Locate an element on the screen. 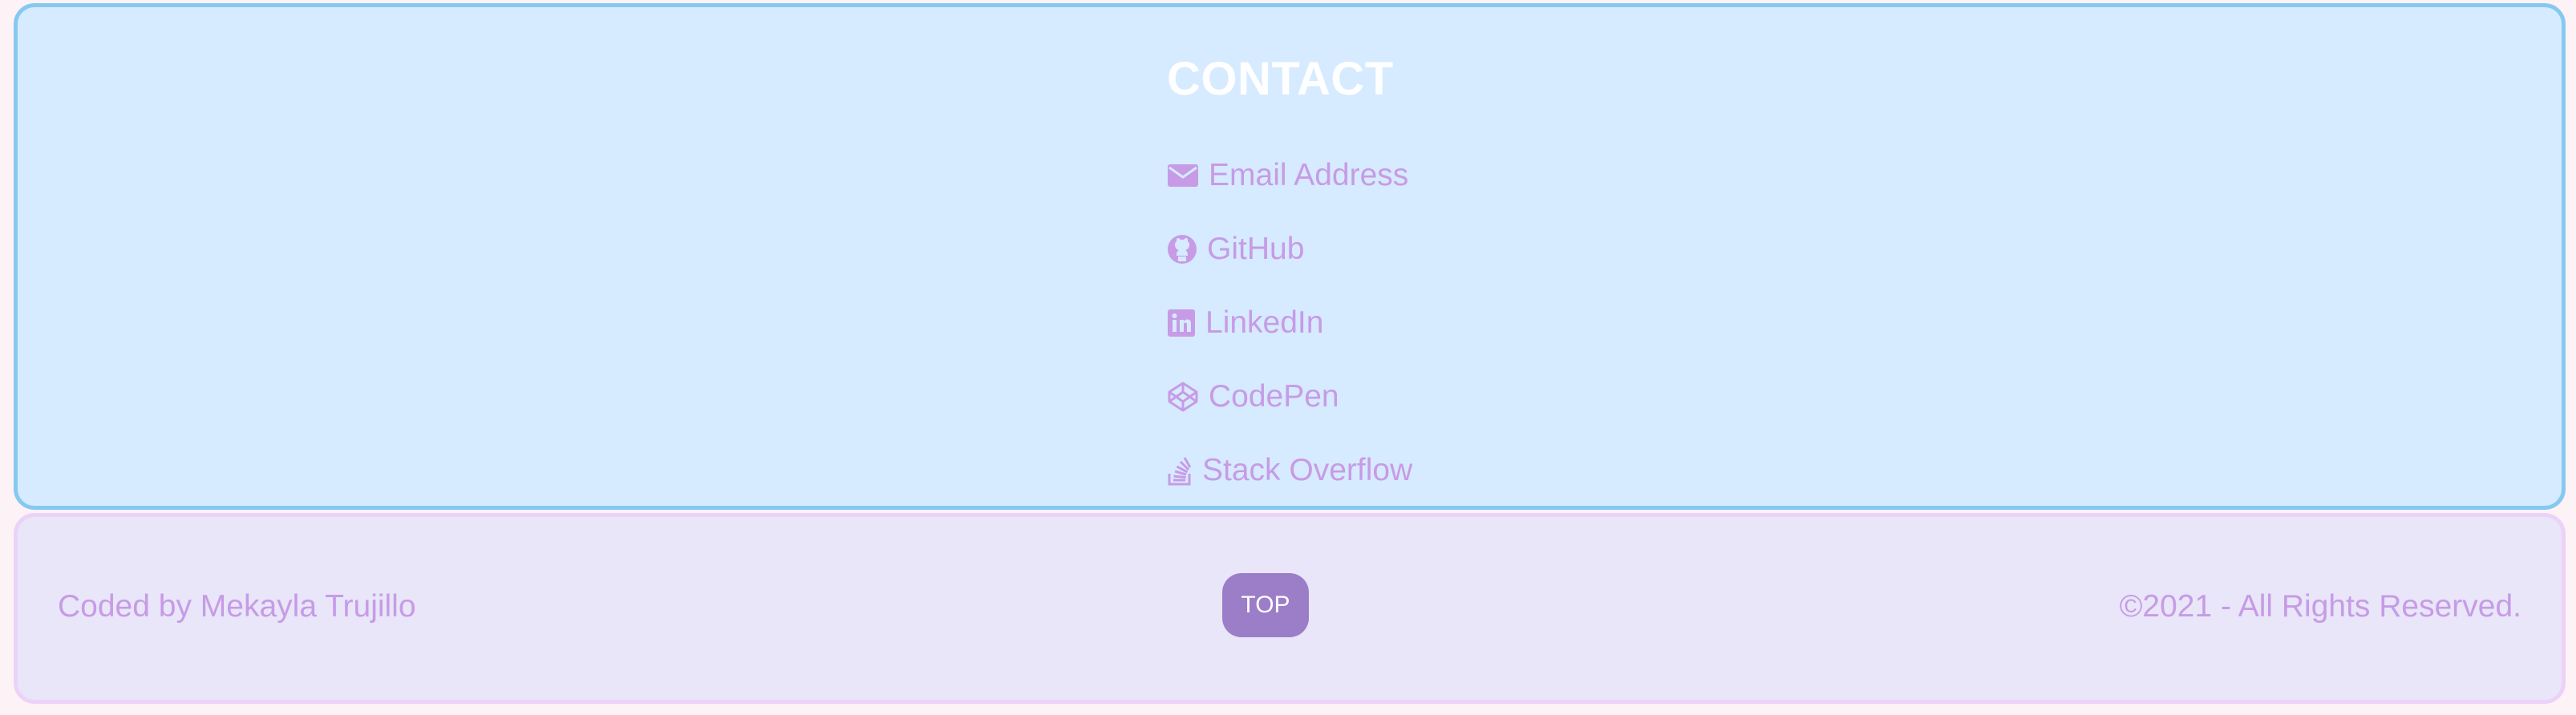 Image resolution: width=2576 pixels, height=715 pixels. footer-credit: Coded by Mekayla Trujillo is located at coordinates (237, 606).